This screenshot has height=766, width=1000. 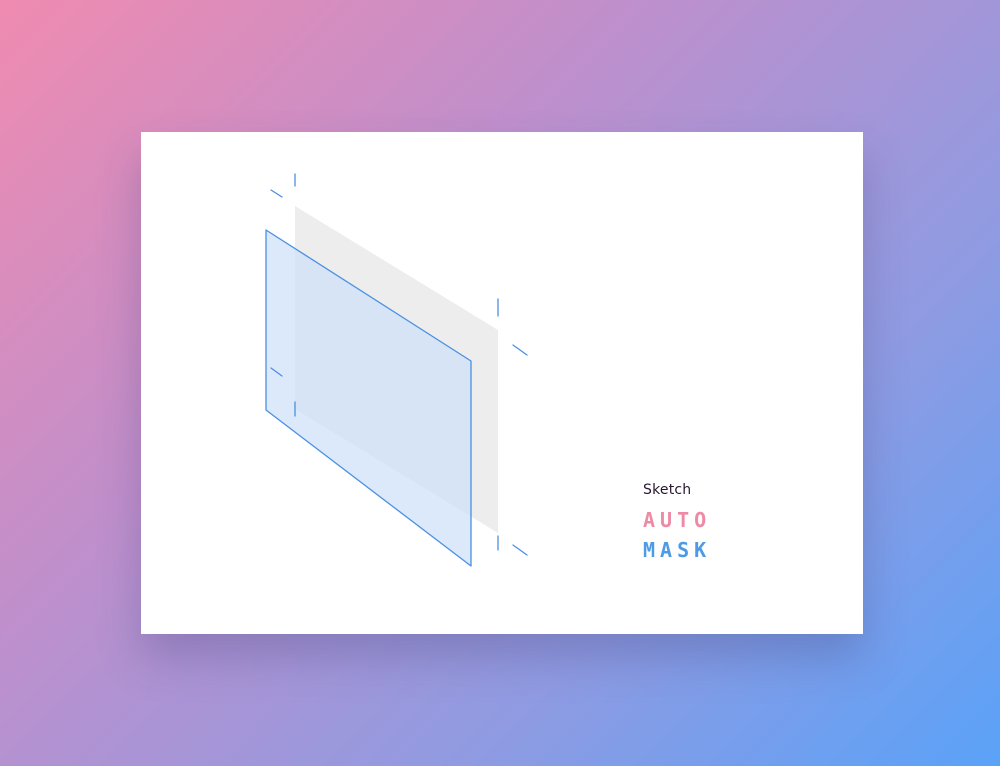 What do you see at coordinates (667, 490) in the screenshot?
I see `brand-name: Sketch` at bounding box center [667, 490].